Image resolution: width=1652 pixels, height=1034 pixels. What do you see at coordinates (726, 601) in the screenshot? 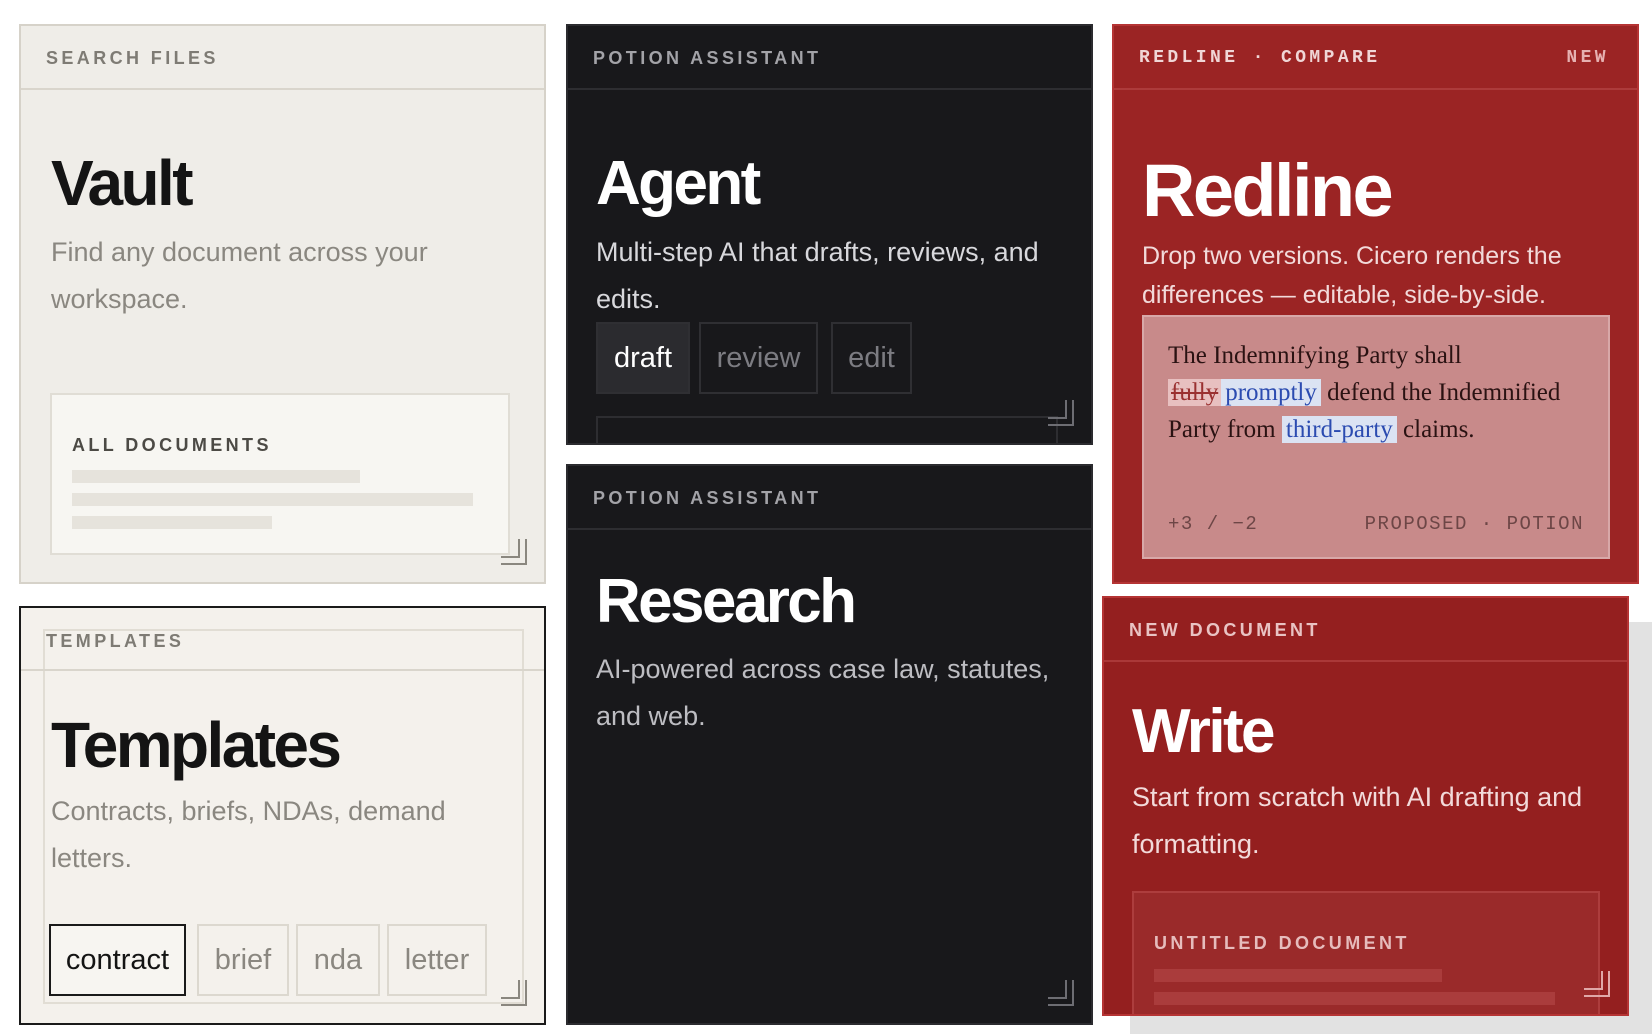
I see `research-title: Research` at bounding box center [726, 601].